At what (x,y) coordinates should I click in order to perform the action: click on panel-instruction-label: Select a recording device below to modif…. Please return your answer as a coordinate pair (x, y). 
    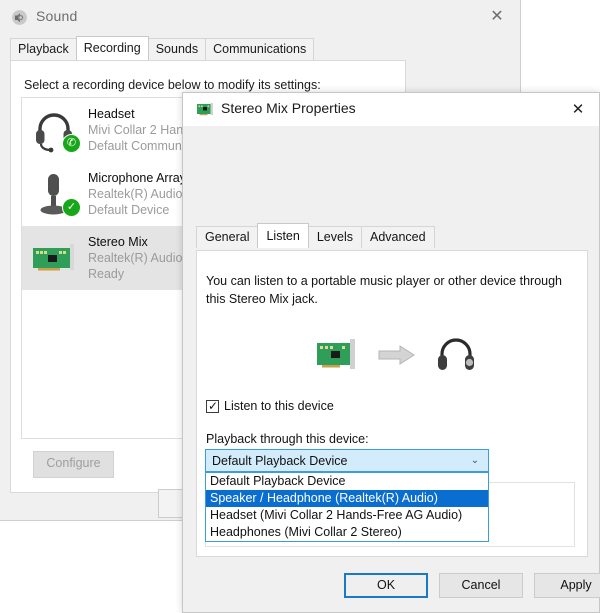
    Looking at the image, I should click on (172, 85).